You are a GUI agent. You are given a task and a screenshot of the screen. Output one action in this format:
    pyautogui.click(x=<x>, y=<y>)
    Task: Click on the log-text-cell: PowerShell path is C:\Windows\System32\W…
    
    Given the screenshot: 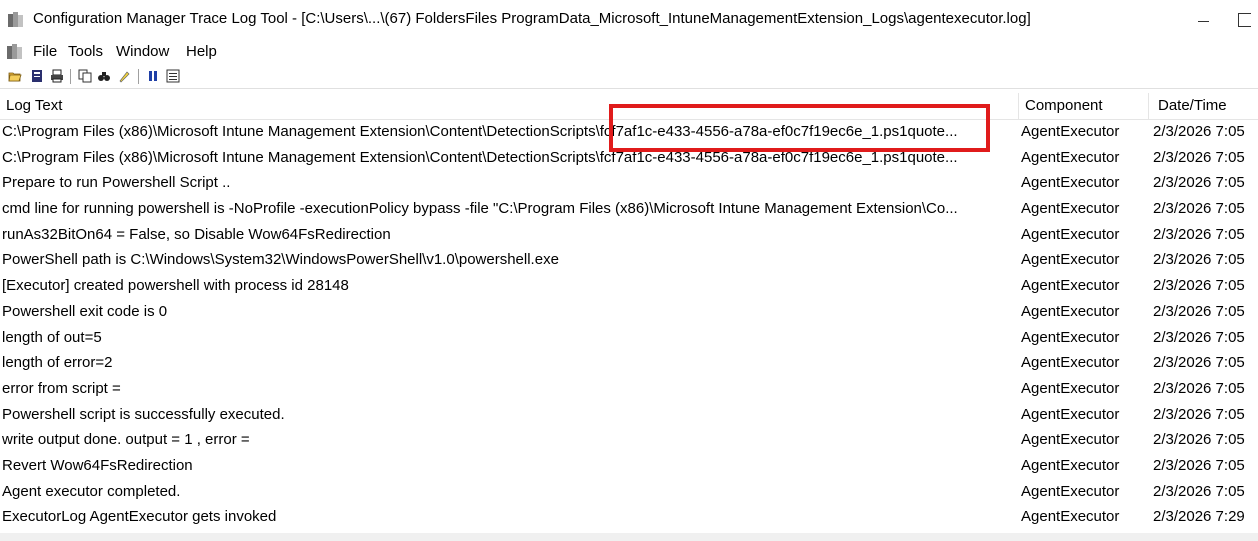 What is the action you would take?
    pyautogui.click(x=280, y=260)
    